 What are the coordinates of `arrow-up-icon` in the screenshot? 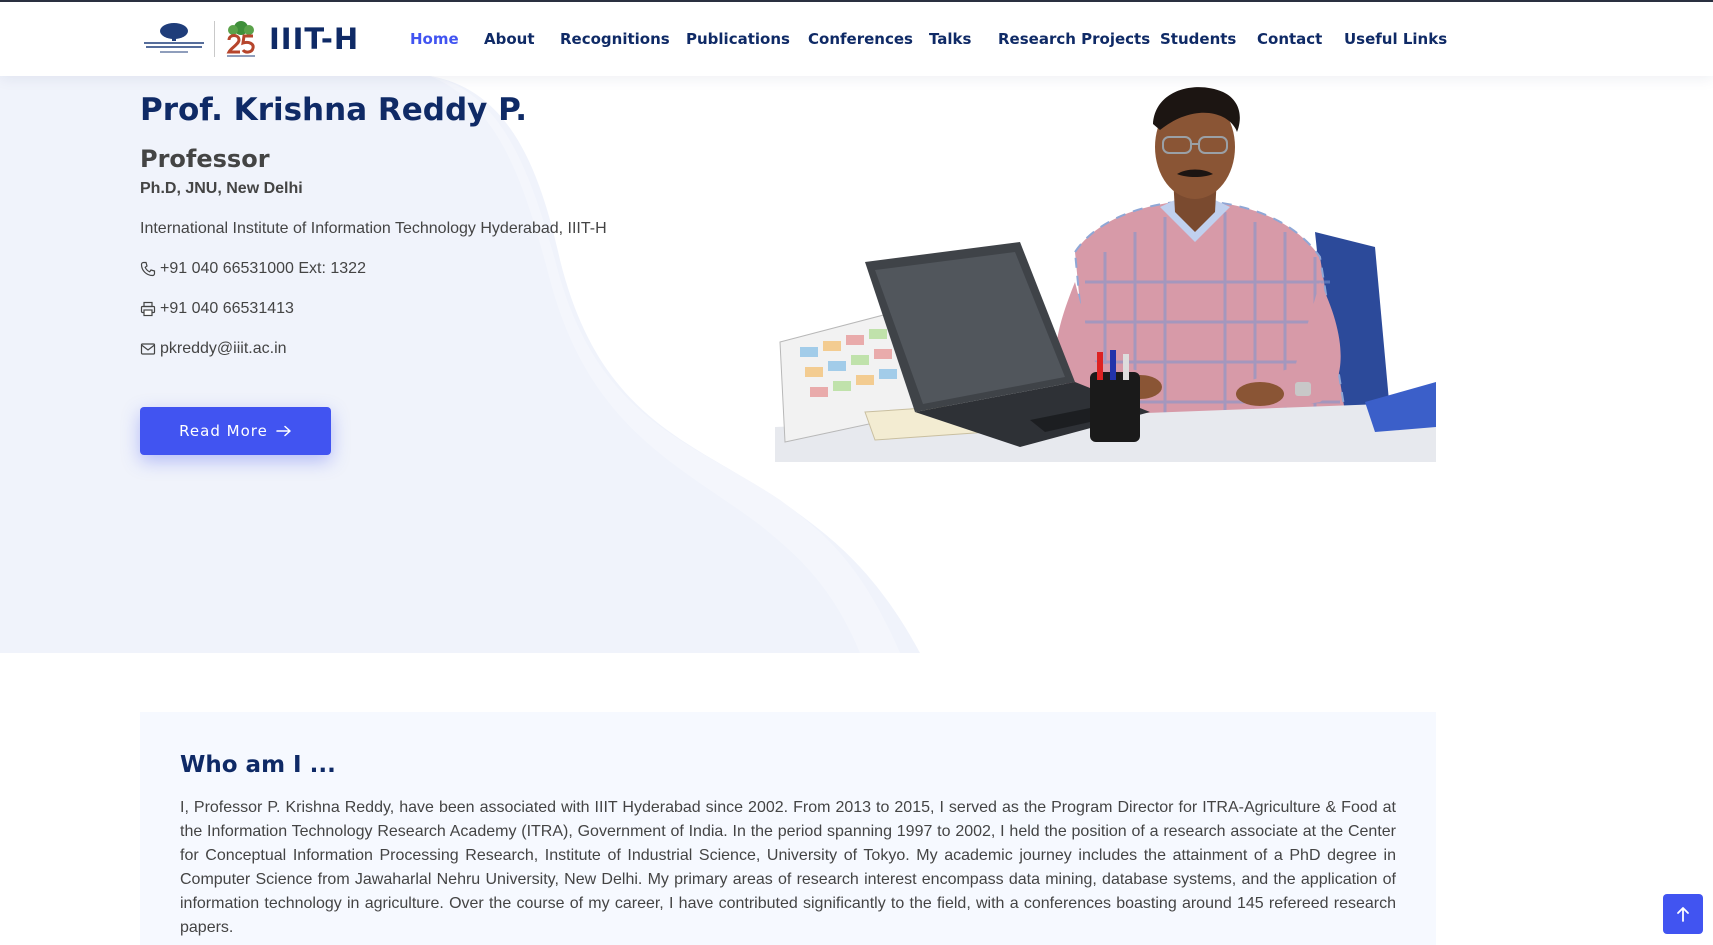 It's located at (1683, 914).